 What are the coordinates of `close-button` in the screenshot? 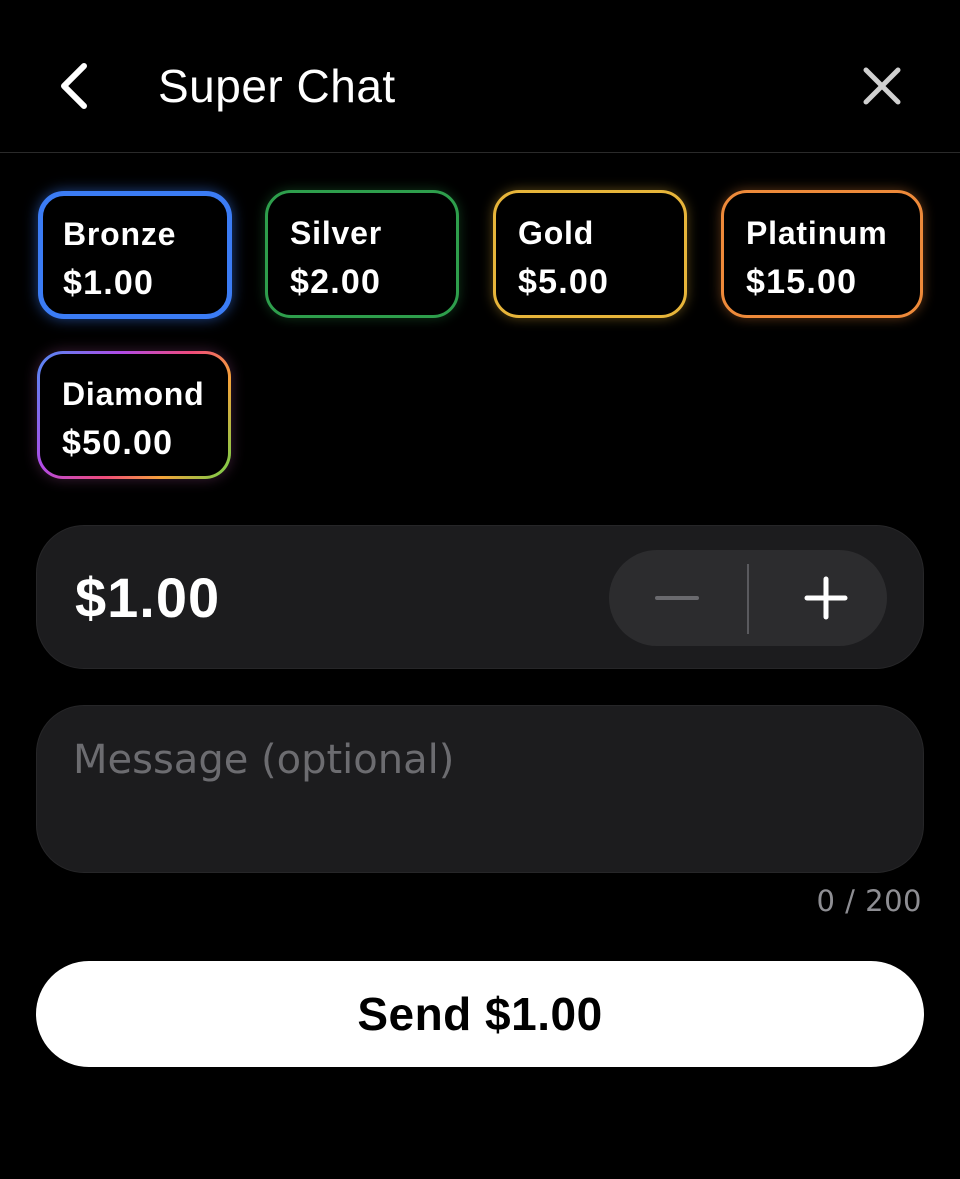 It's located at (882, 86).